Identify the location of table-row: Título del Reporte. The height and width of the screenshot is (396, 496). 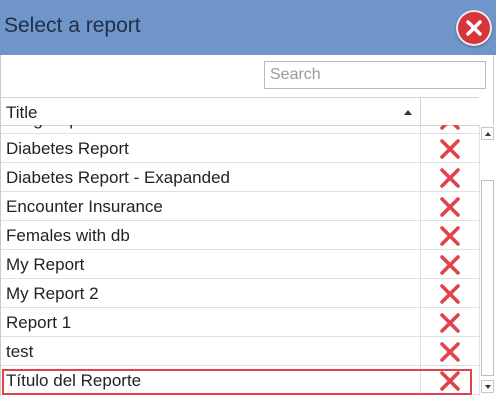
(240, 380).